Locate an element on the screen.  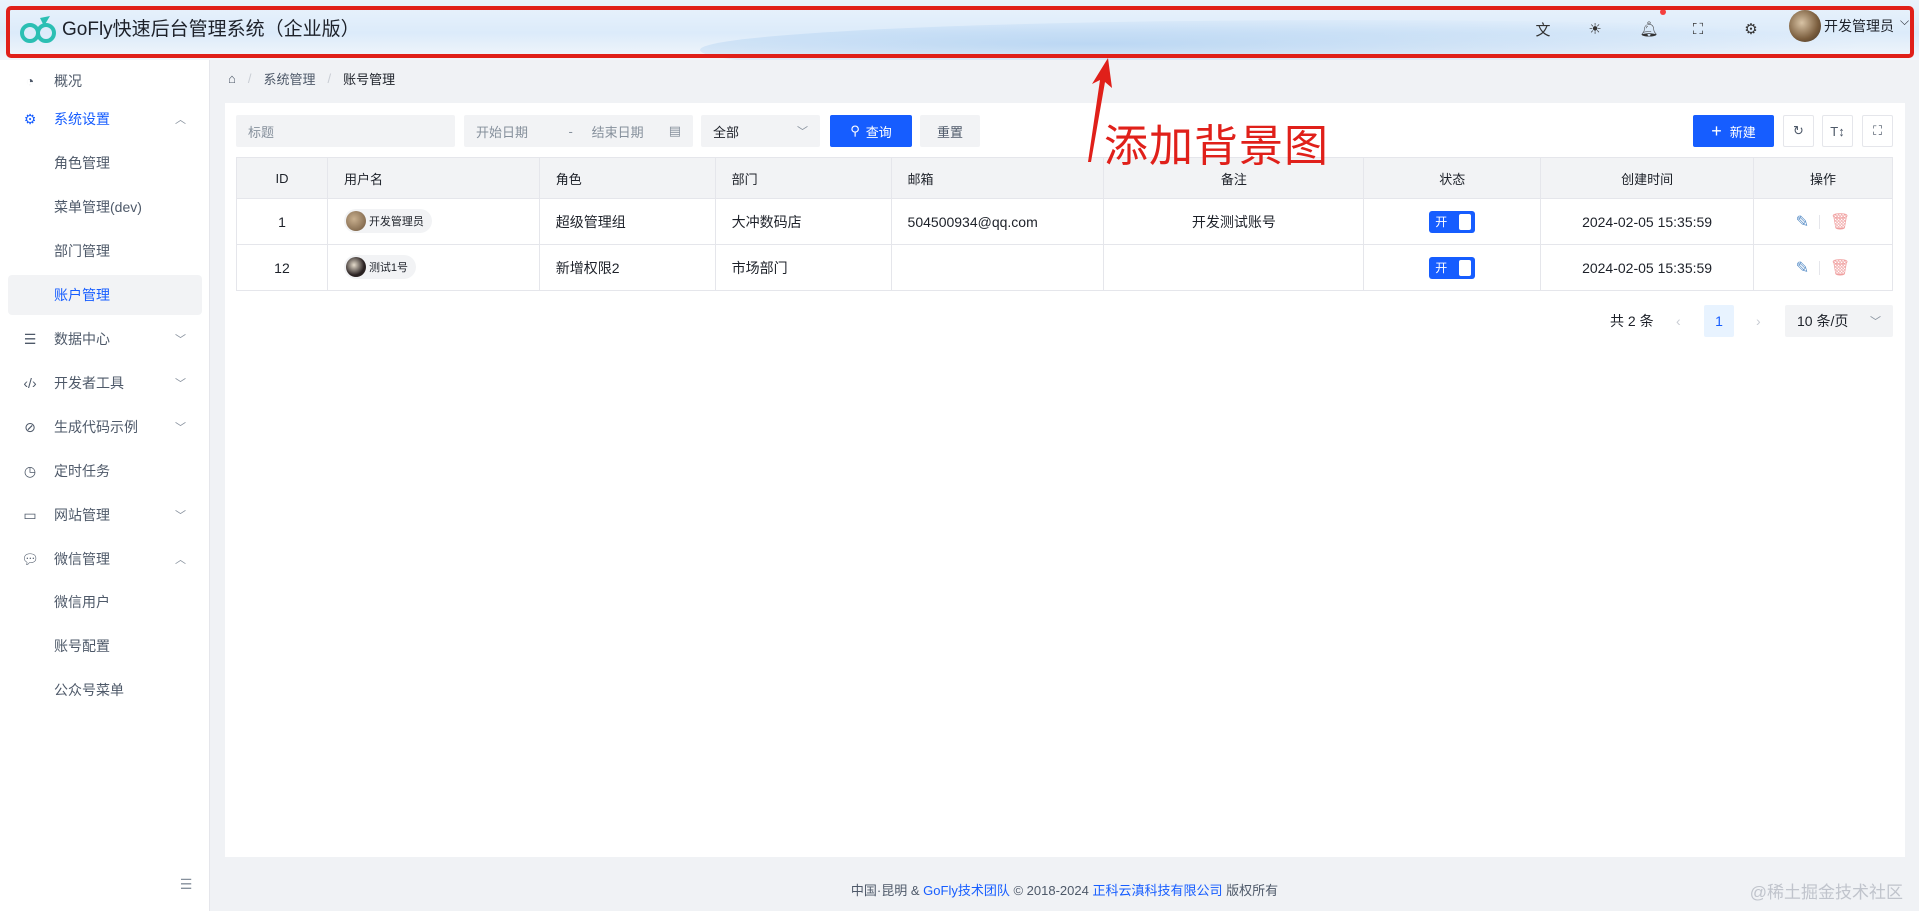
compass-icon: ⊘ is located at coordinates (30, 426).